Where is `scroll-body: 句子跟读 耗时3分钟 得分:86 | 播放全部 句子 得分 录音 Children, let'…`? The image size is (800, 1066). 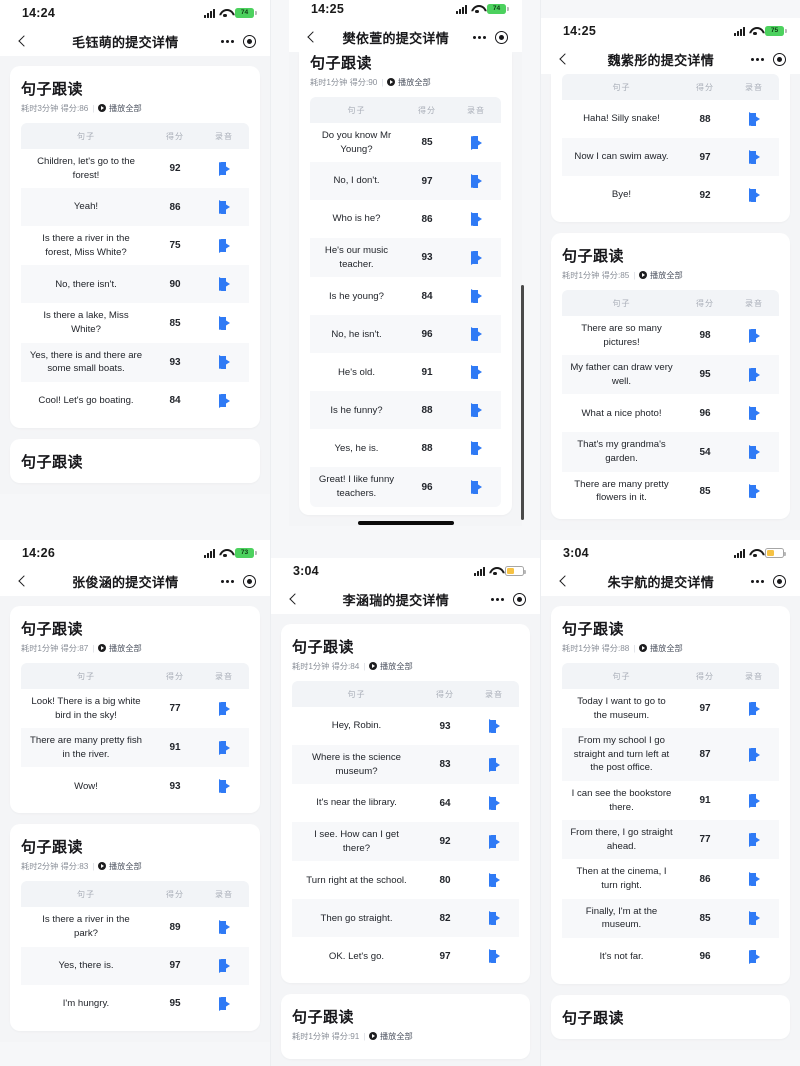
scroll-body: 句子跟读 耗时3分钟 得分:86 | 播放全部 句子 得分 录音 Children, let'… is located at coordinates (135, 269).